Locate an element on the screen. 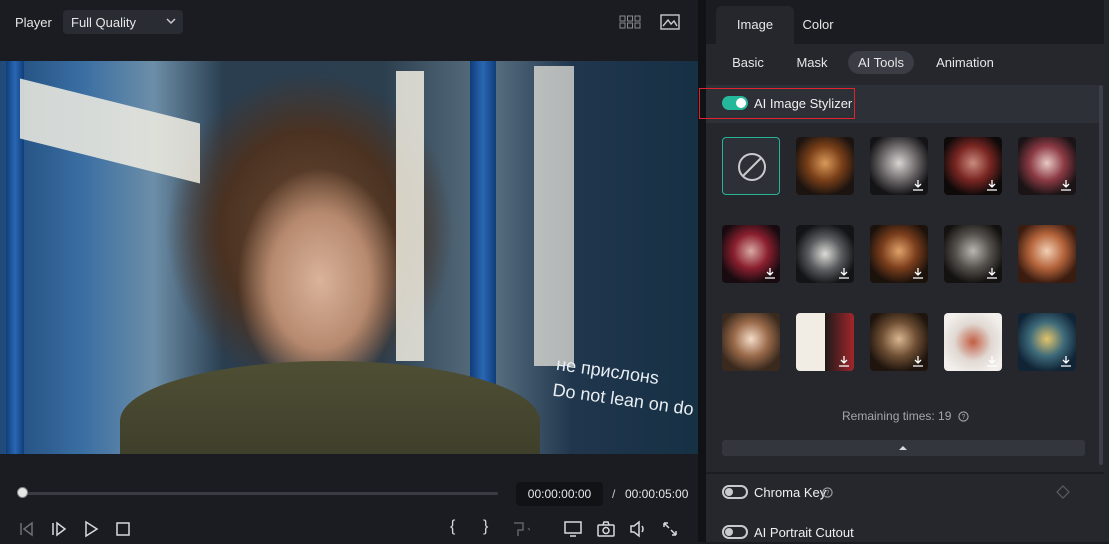 The height and width of the screenshot is (544, 1109). quality-dropdown: Full Quality is located at coordinates (123, 22).